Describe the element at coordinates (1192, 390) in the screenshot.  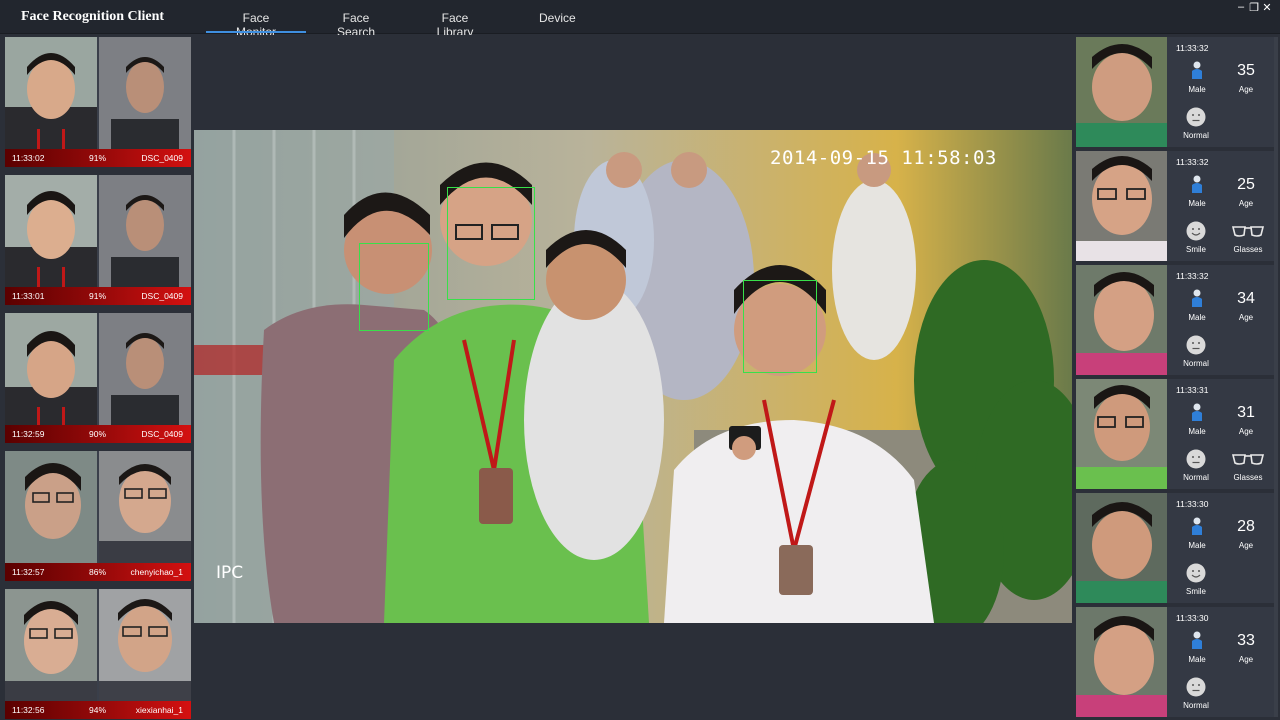
I see `detection-time: 11:33:31` at that location.